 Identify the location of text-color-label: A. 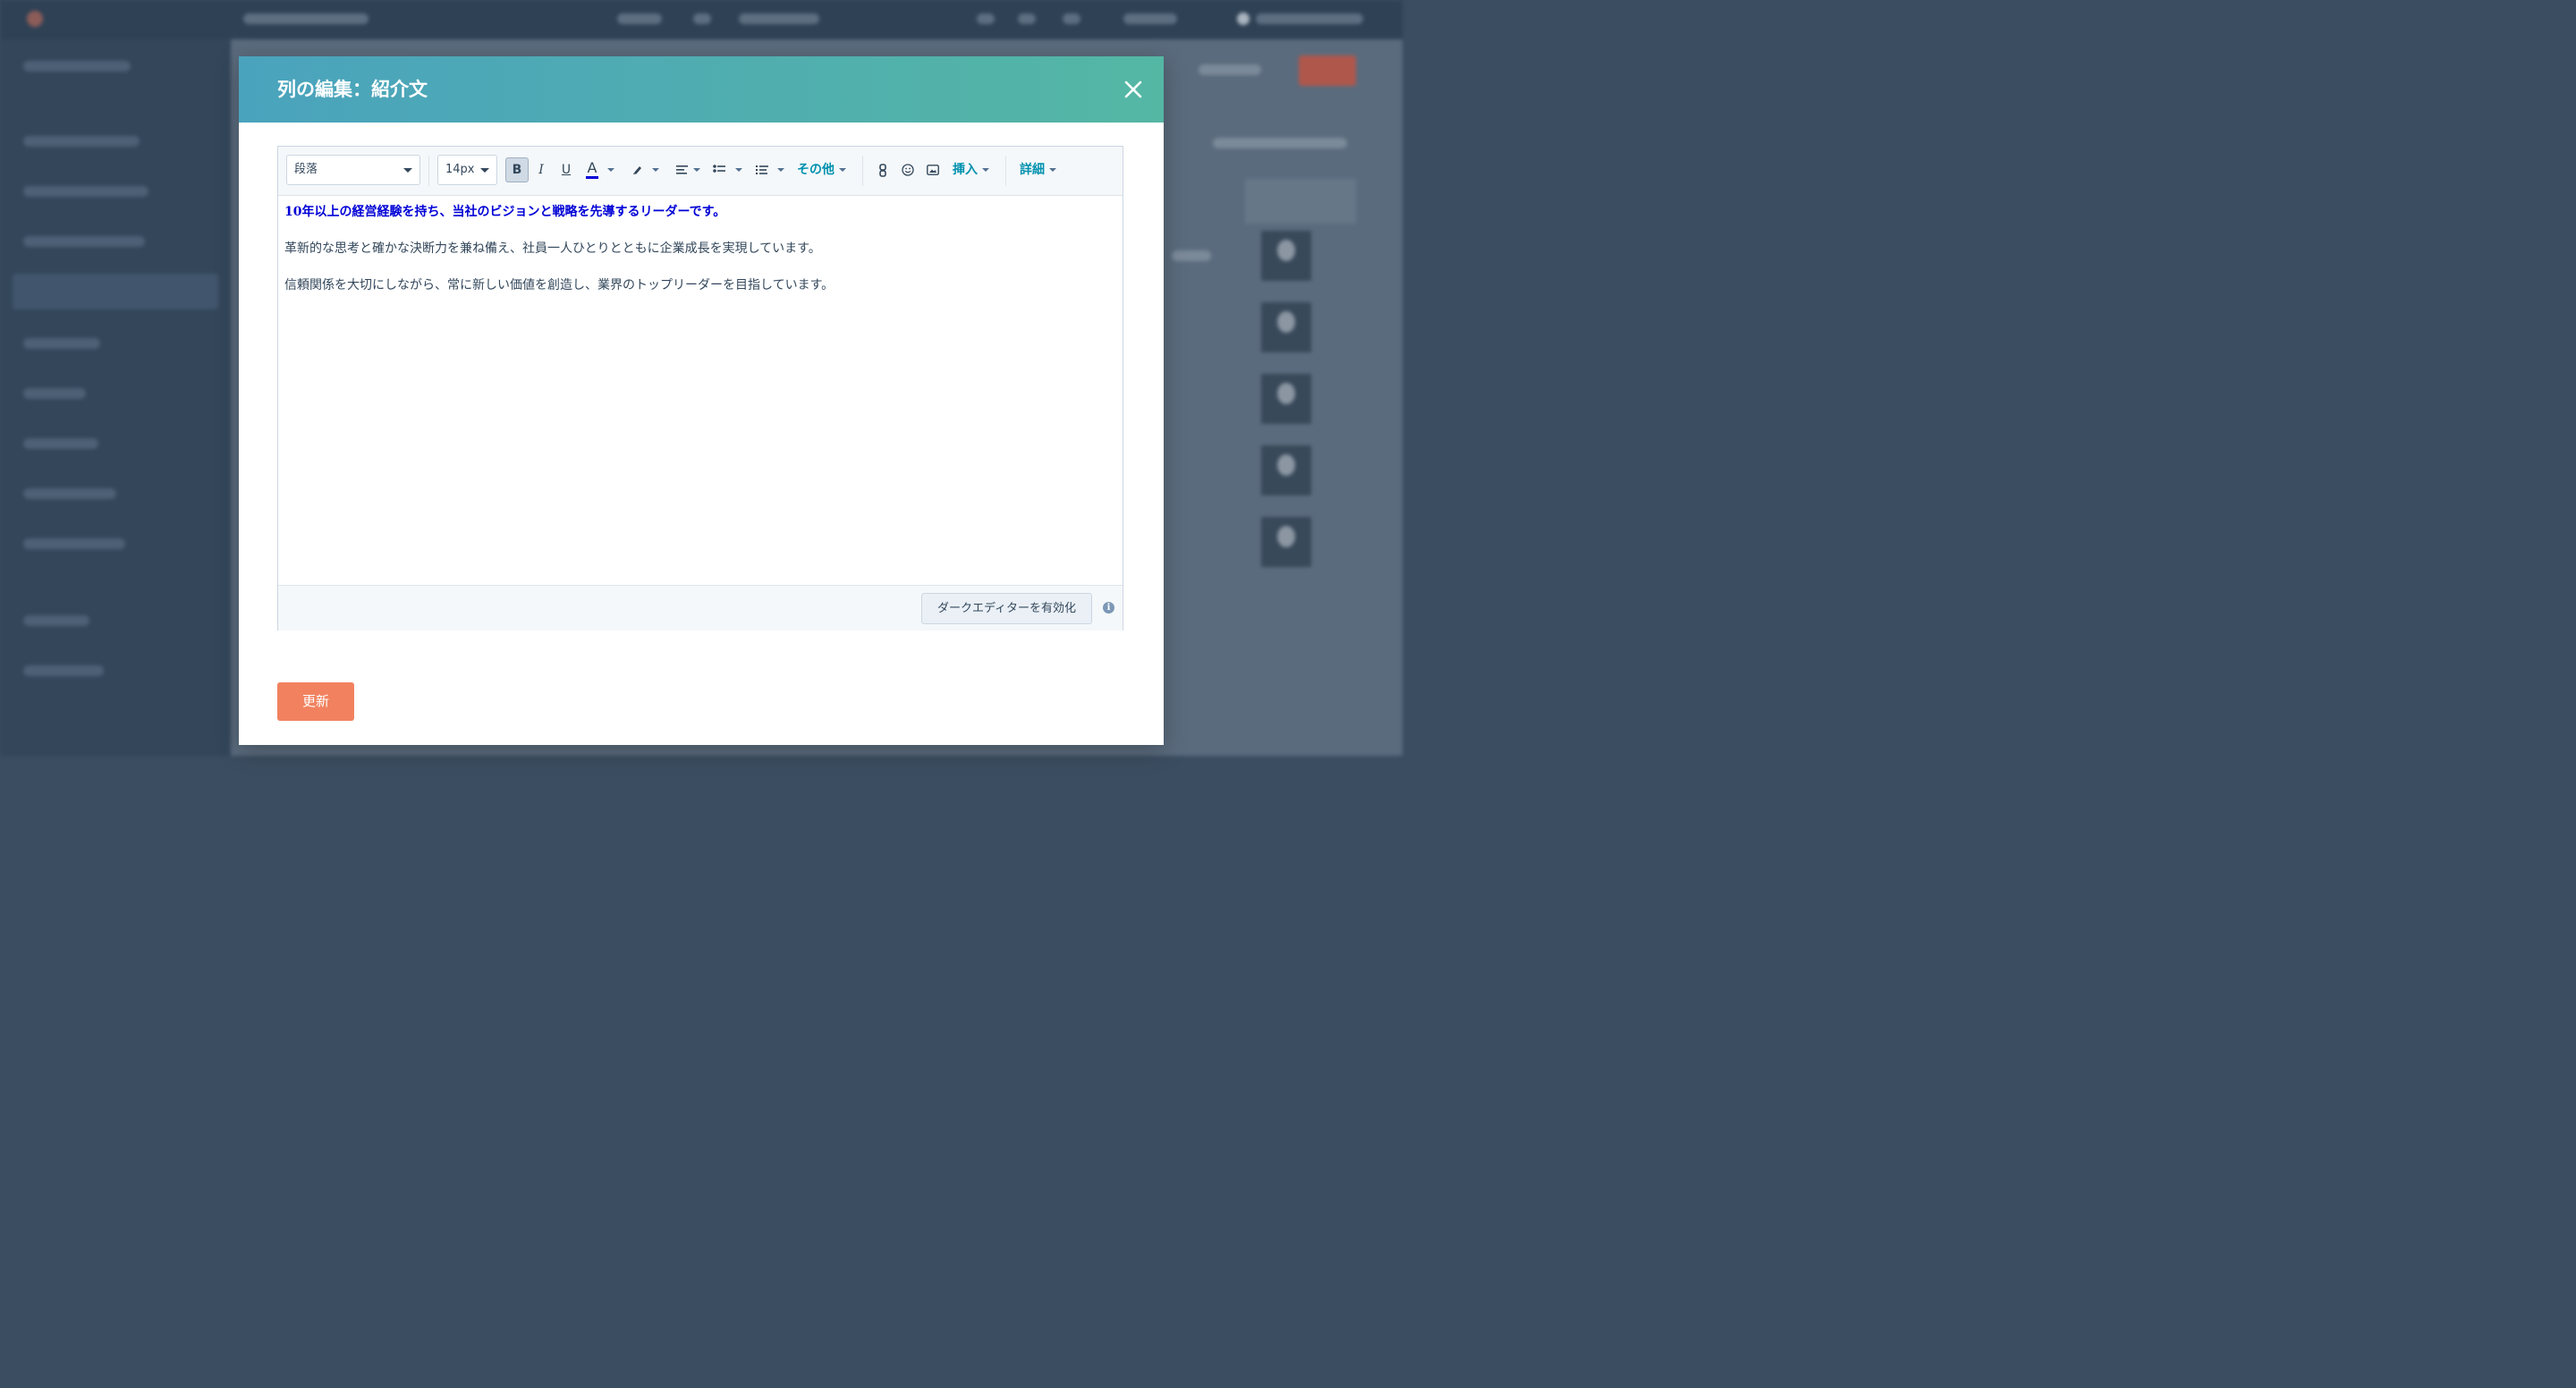
(592, 168).